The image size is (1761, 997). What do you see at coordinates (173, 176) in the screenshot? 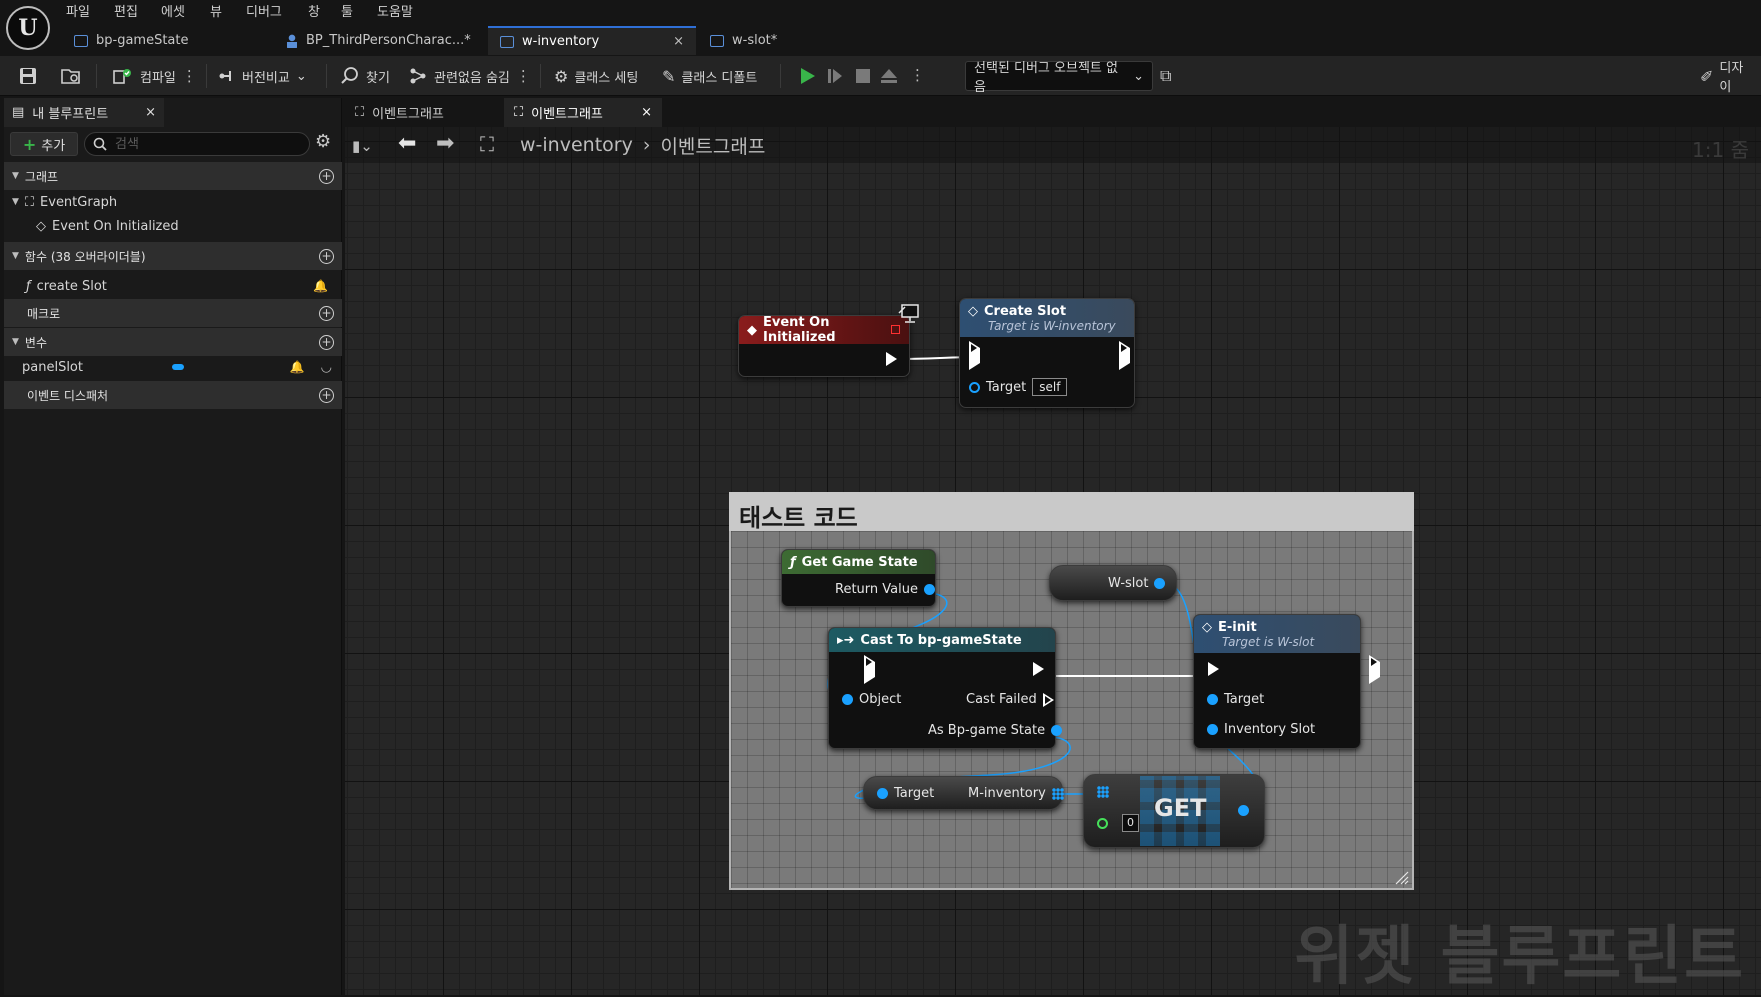
I see `section-graphs: ▼ 그래프 +` at bounding box center [173, 176].